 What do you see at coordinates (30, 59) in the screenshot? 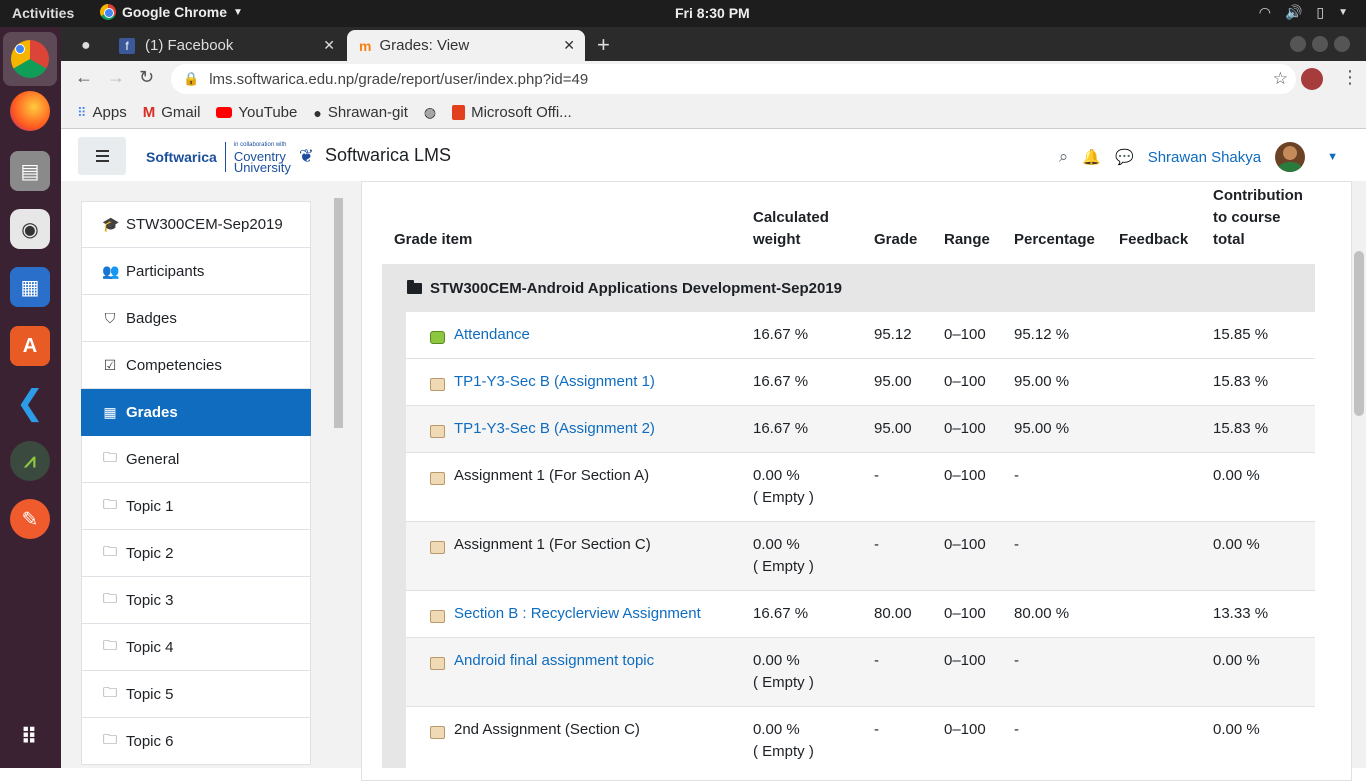
I see `dock-chrome` at bounding box center [30, 59].